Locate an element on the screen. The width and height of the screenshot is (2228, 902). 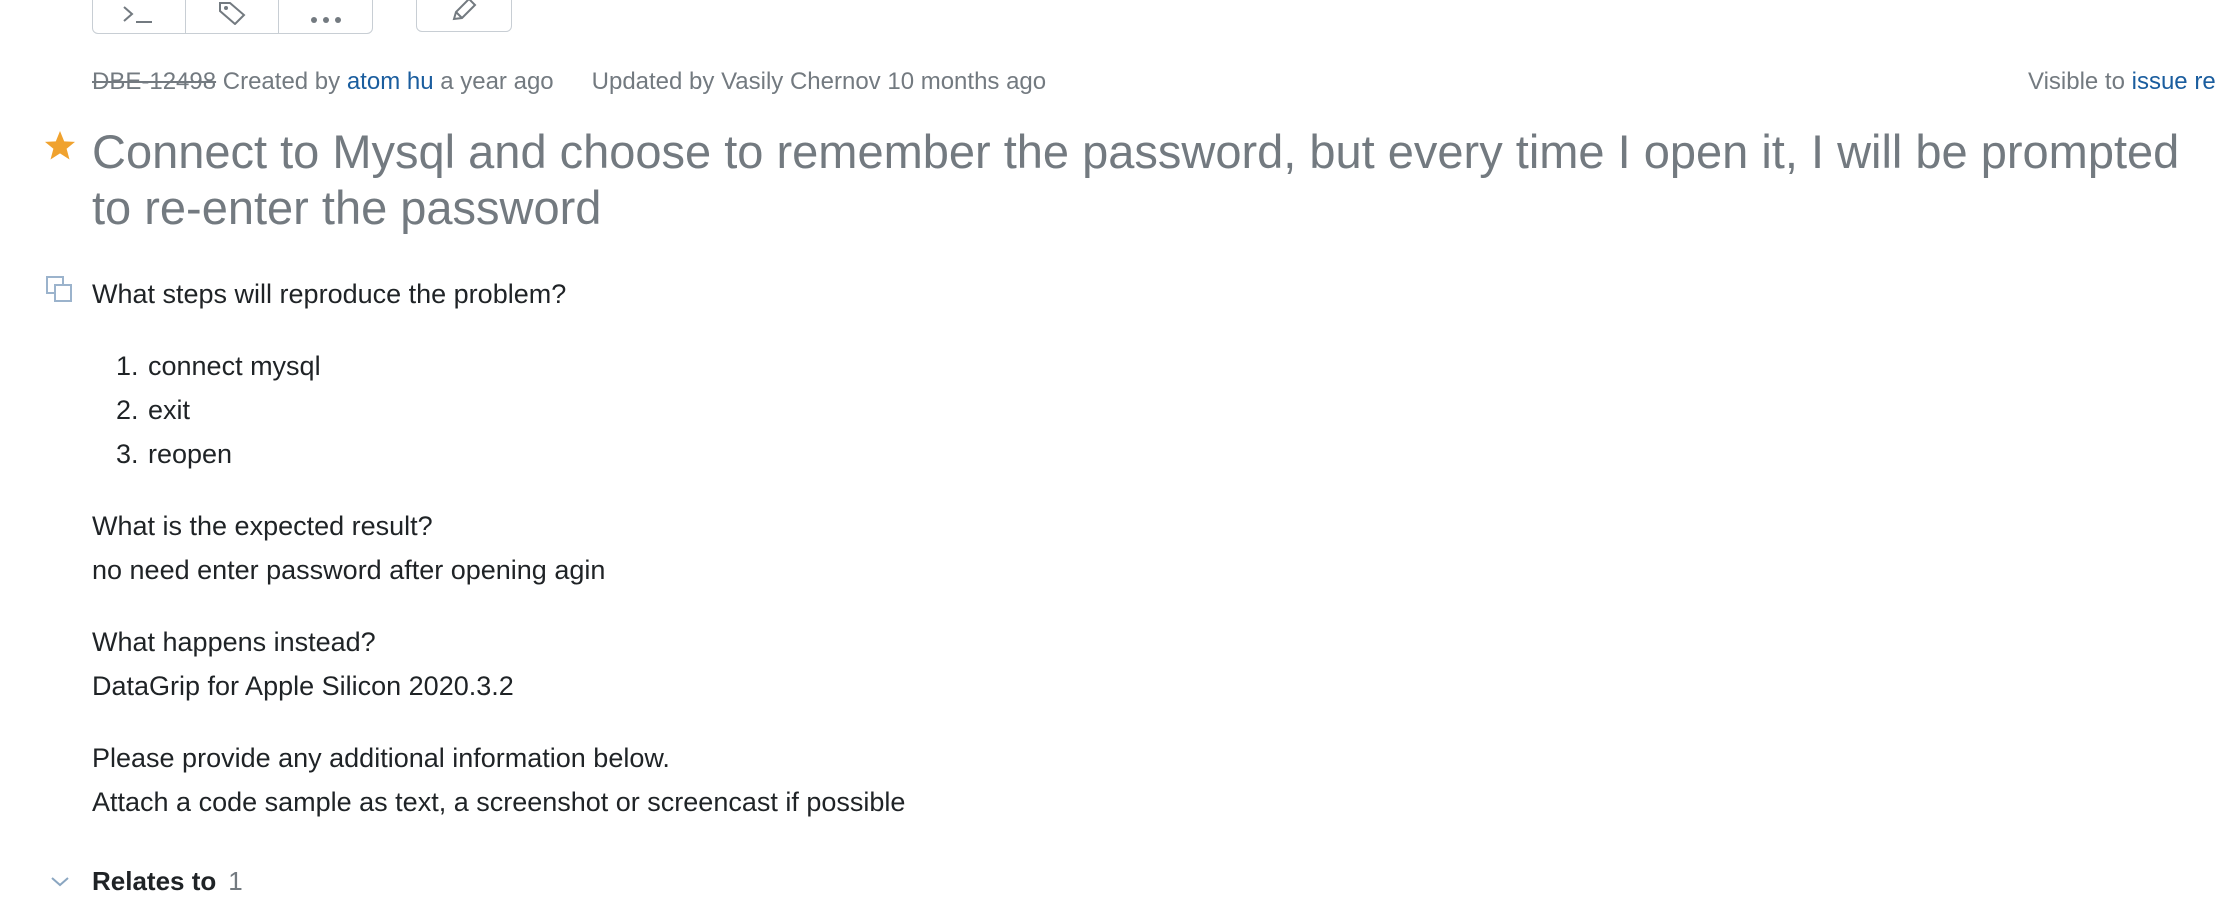
visible-prefix: Visible to is located at coordinates (2076, 81).